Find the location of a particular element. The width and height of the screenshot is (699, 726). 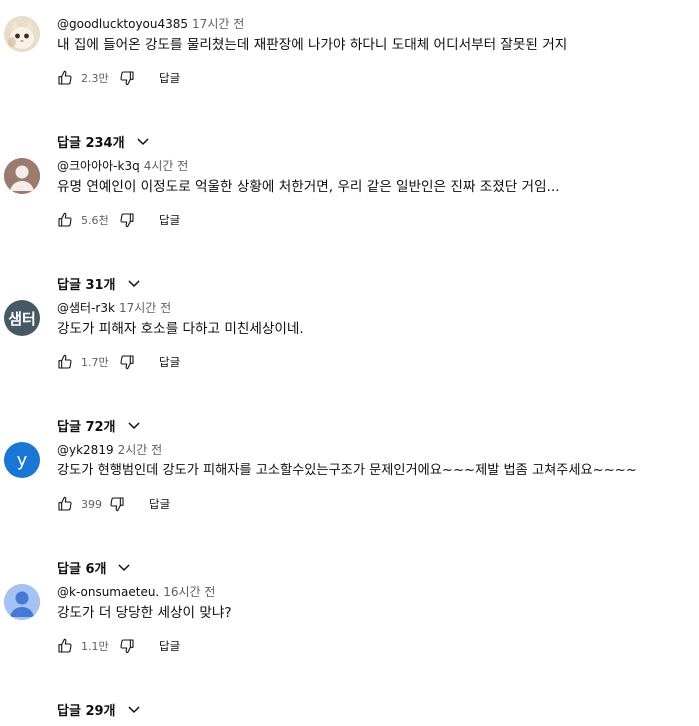

comment-time: 2시간 전 is located at coordinates (140, 450).